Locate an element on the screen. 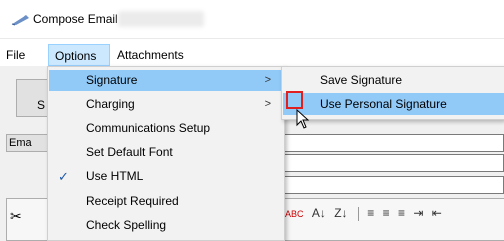 The image size is (504, 241). menu-item-label: Communications Setup is located at coordinates (148, 128).